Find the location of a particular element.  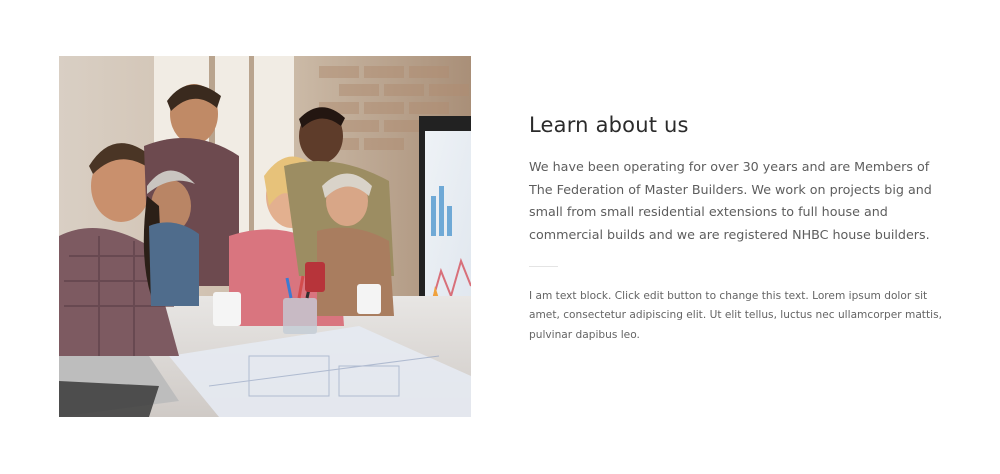

about-heading: Learn about us is located at coordinates (609, 125).